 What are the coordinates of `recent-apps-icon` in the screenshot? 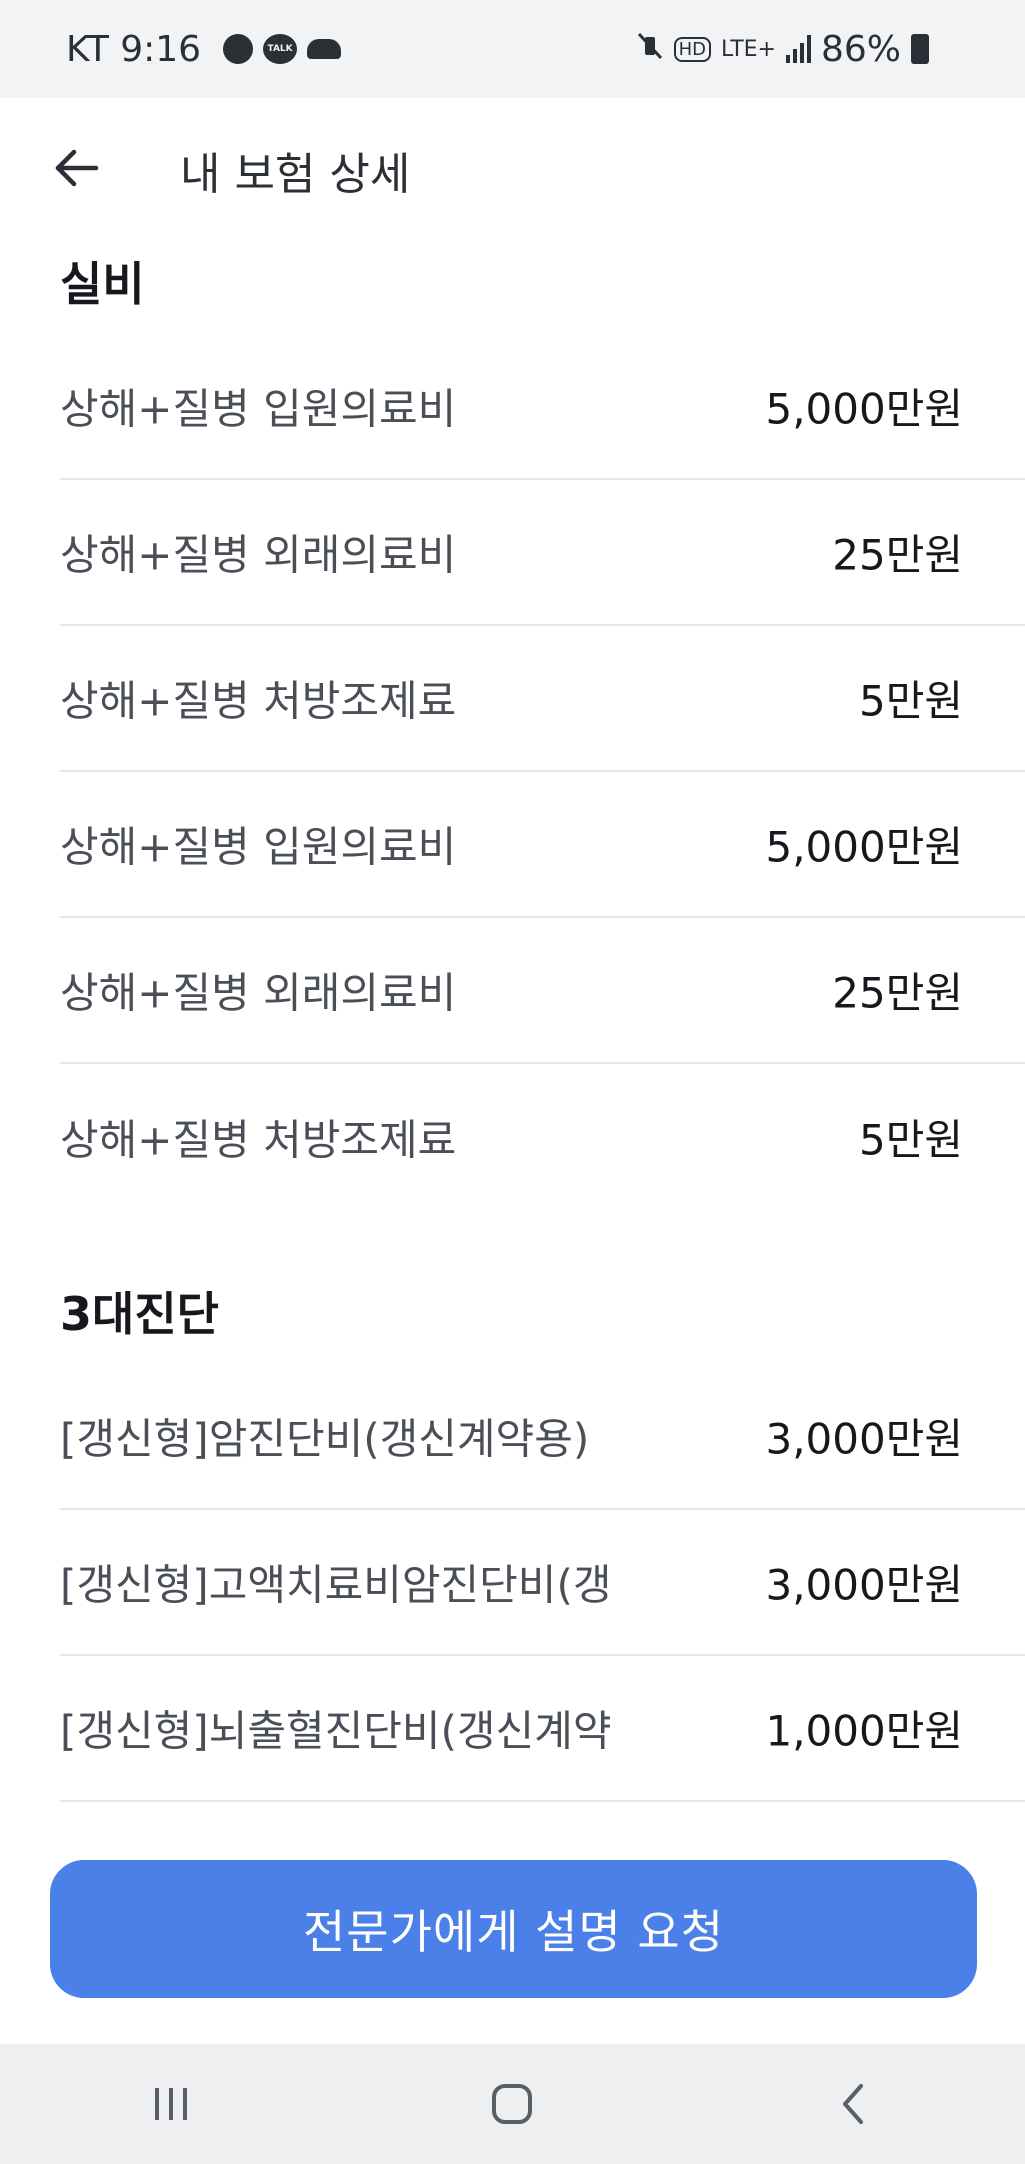 It's located at (170, 2104).